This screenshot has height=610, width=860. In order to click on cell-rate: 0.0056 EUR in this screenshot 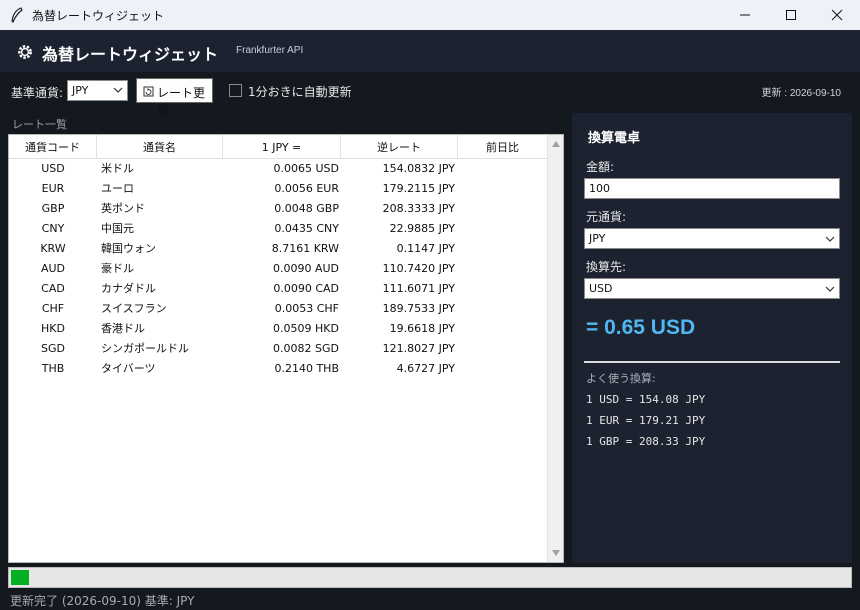, I will do `click(306, 188)`.